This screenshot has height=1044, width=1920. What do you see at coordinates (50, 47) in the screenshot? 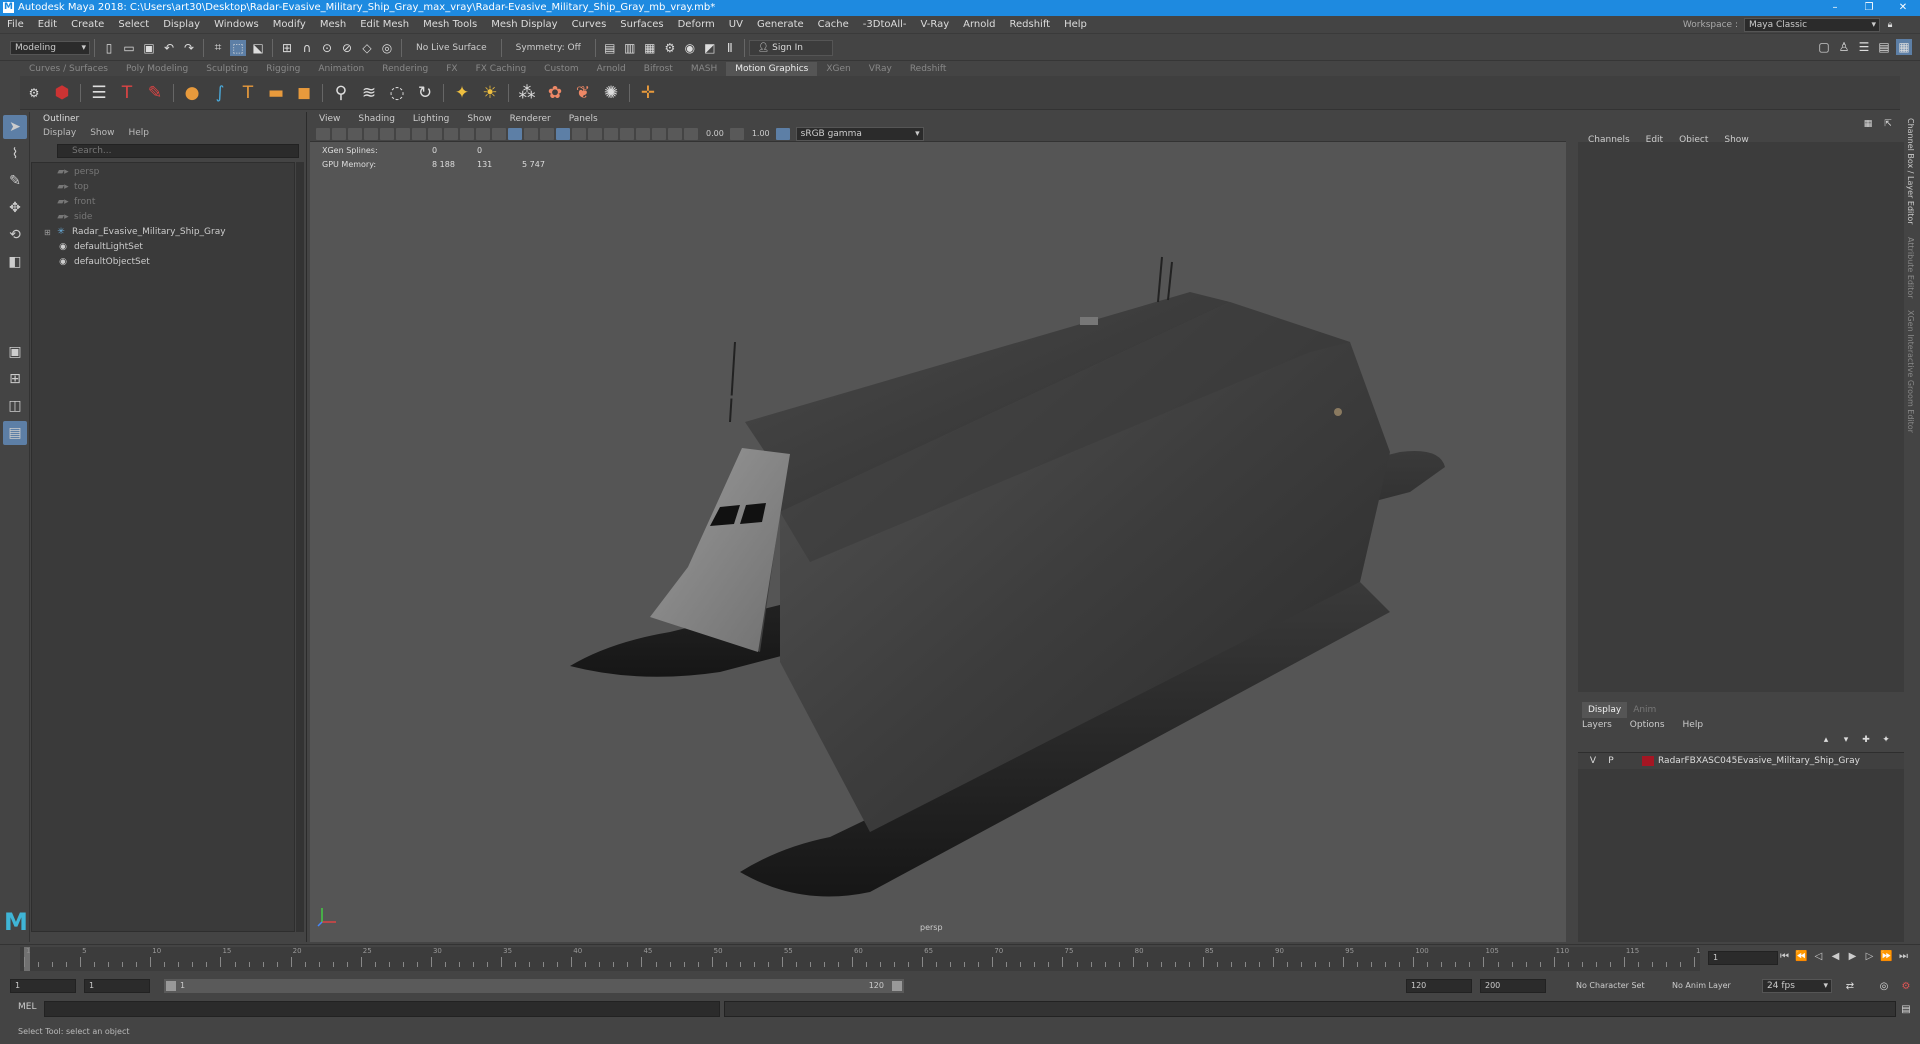
I see `menuset-dropdown: Modeling` at bounding box center [50, 47].